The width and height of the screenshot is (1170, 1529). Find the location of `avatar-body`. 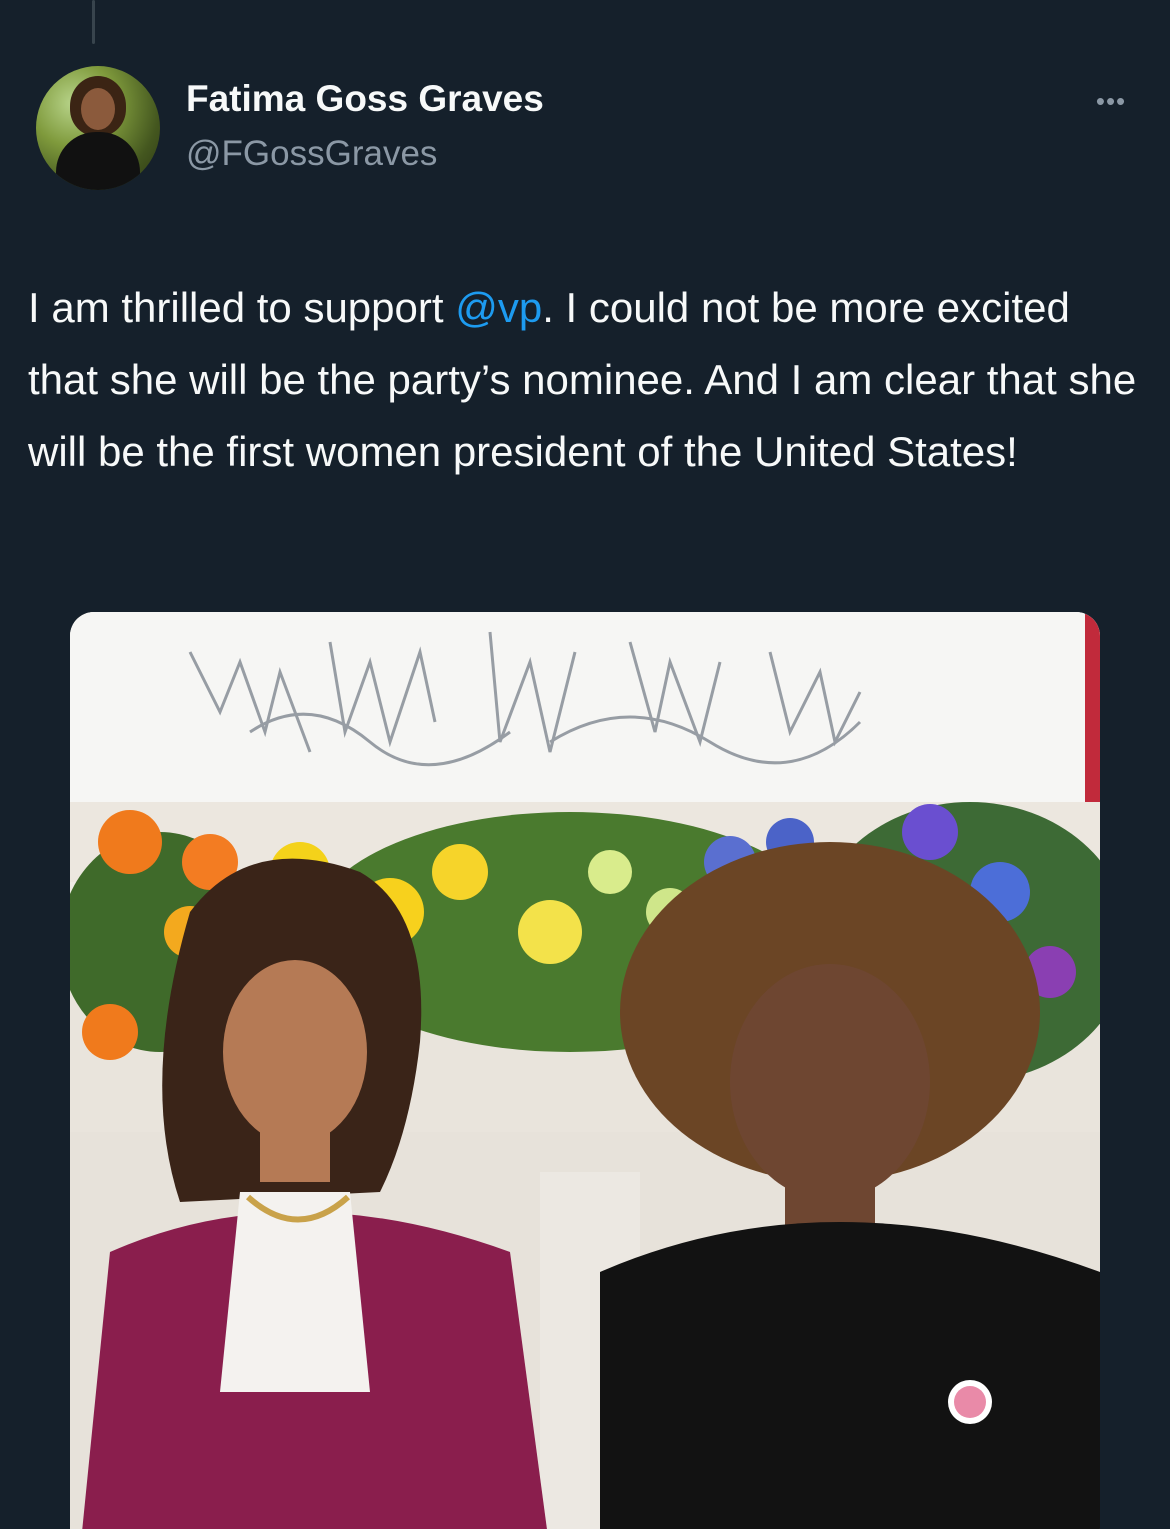

avatar-body is located at coordinates (98, 161).